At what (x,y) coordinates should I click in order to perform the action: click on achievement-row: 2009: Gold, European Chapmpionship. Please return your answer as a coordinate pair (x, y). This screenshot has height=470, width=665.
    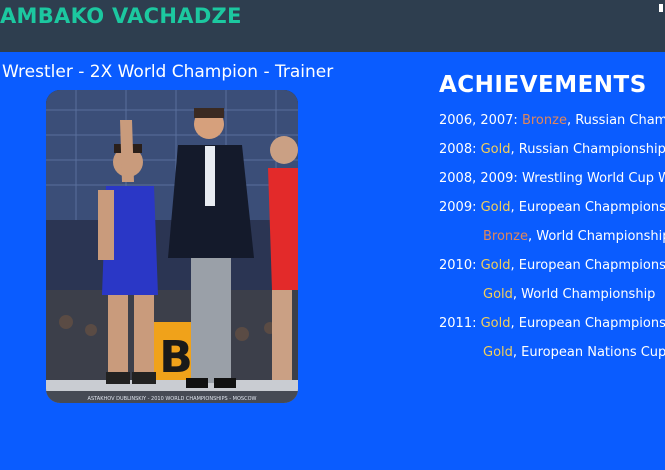
    Looking at the image, I should click on (552, 209).